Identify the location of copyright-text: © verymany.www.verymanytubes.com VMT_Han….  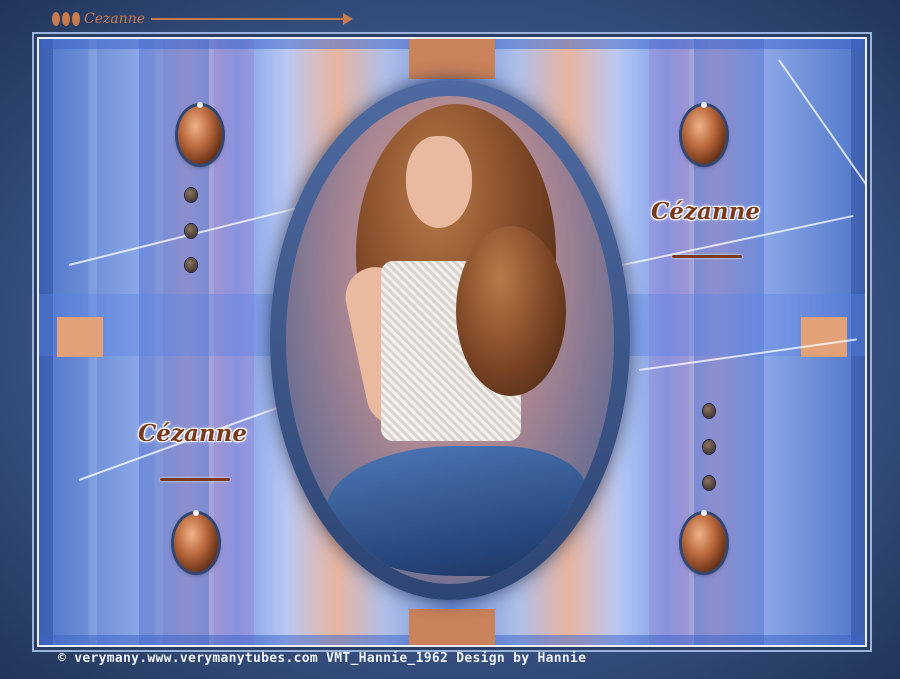
(322, 658).